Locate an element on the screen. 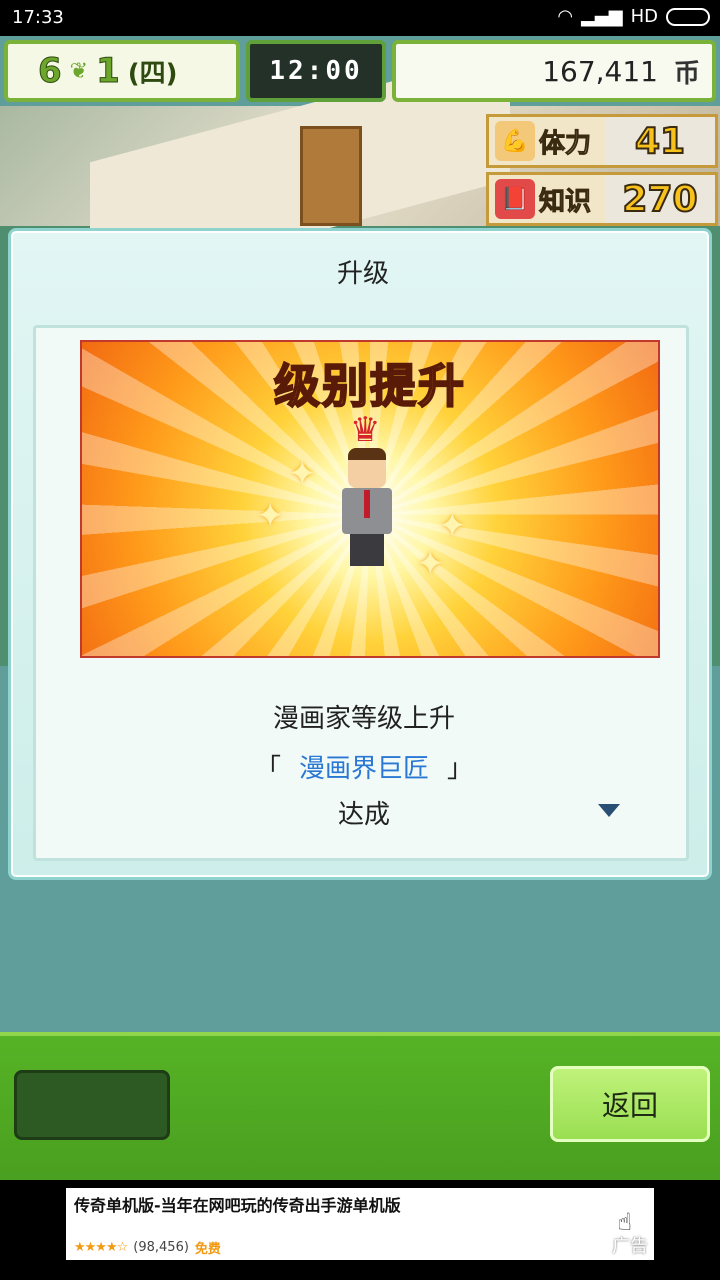  knowledge-stat: 📕 知识 270 is located at coordinates (602, 199).